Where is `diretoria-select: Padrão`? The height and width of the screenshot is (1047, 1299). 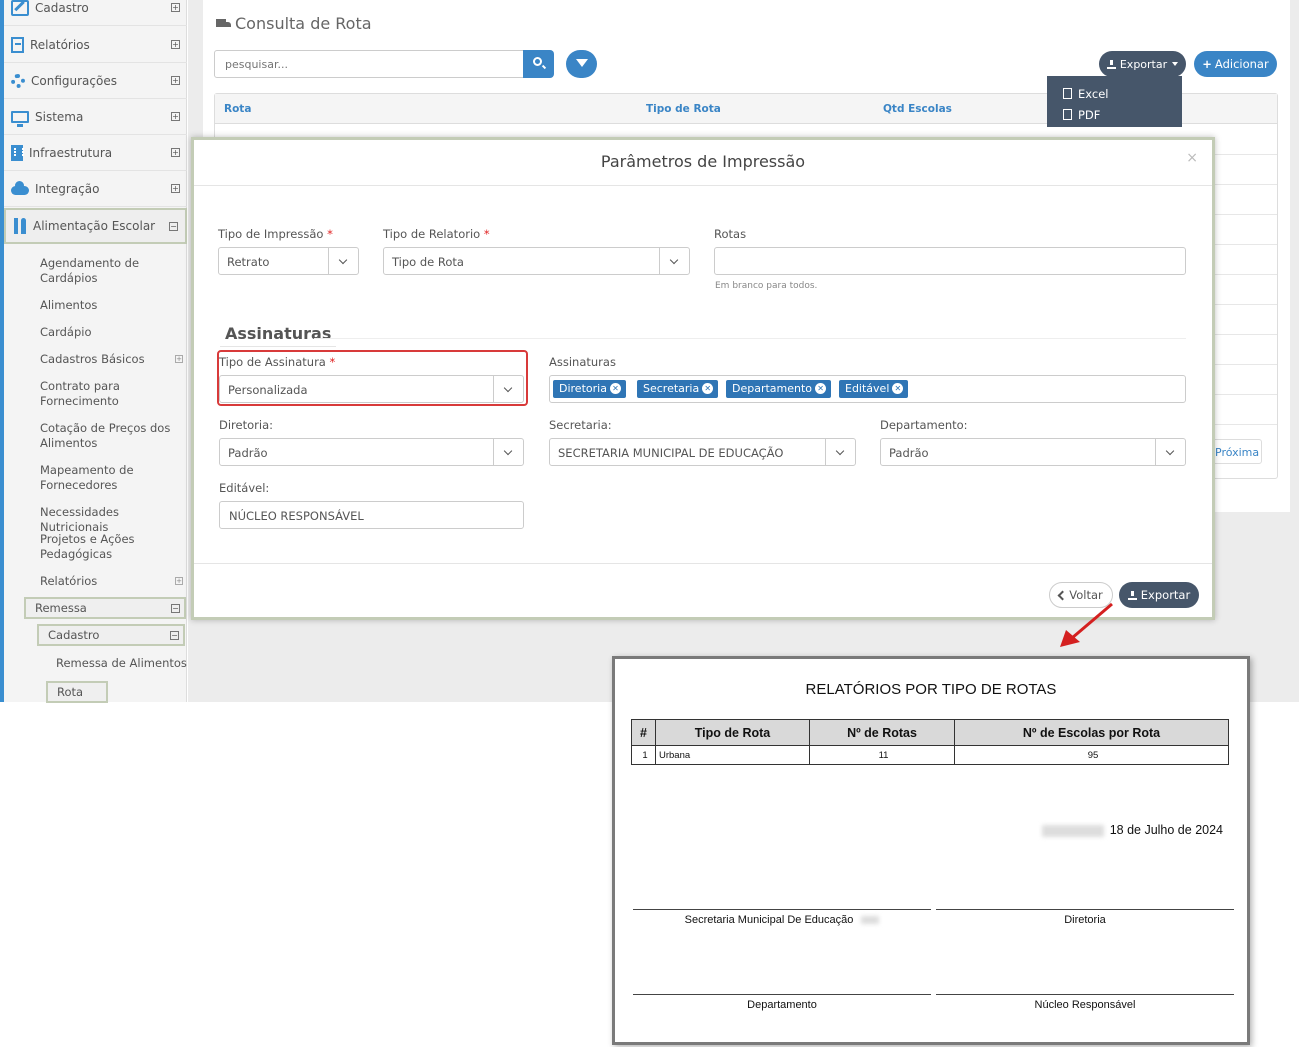 diretoria-select: Padrão is located at coordinates (371, 452).